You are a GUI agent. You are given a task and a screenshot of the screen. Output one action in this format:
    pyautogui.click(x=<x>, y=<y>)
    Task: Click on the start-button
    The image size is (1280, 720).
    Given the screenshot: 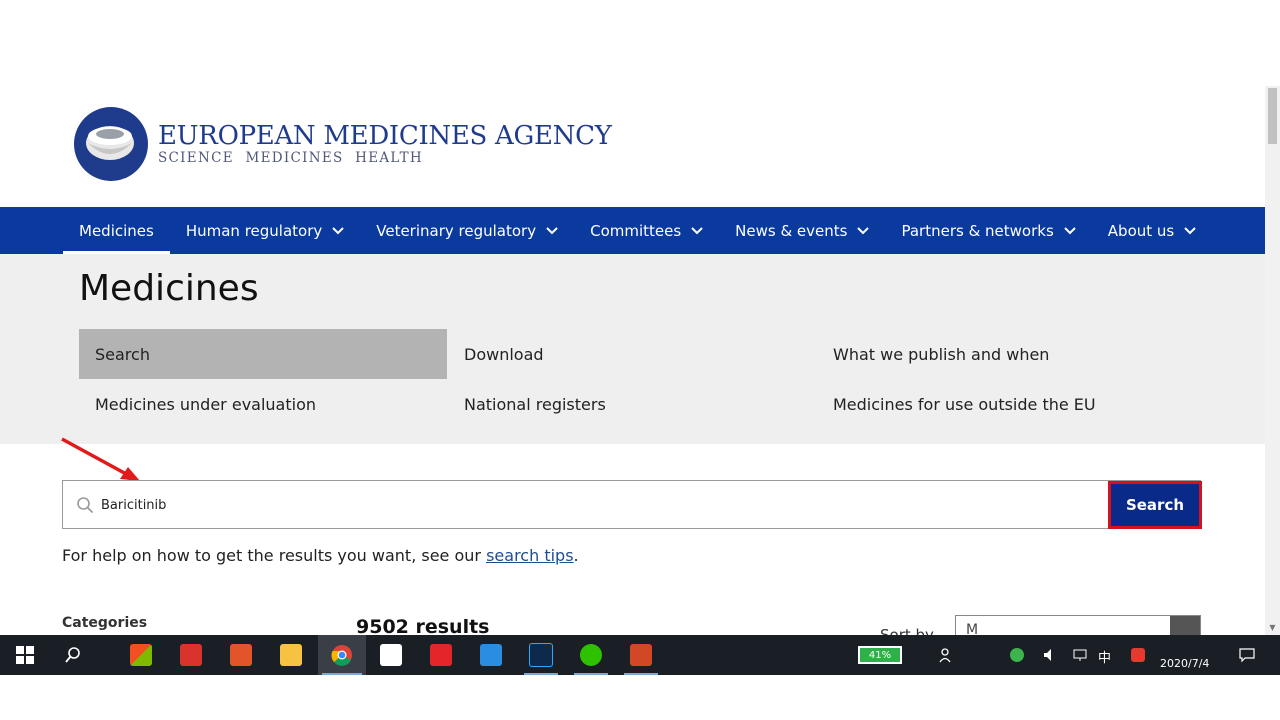 What is the action you would take?
    pyautogui.click(x=25, y=655)
    